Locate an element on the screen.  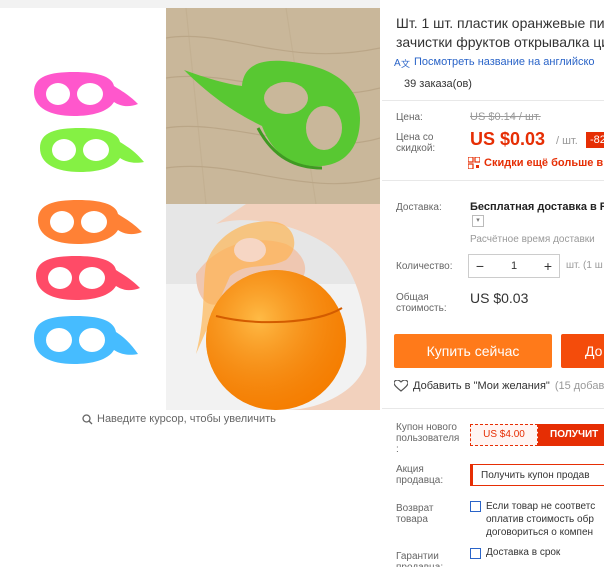
quantity-increase-button: + is located at coordinates (548, 266).